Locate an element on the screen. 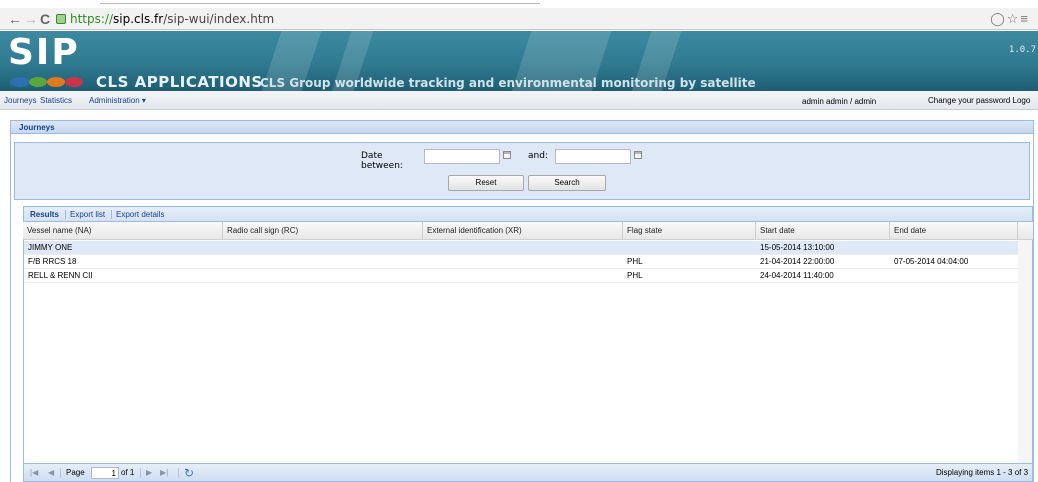  first-page-icon: |◀ is located at coordinates (34, 473).